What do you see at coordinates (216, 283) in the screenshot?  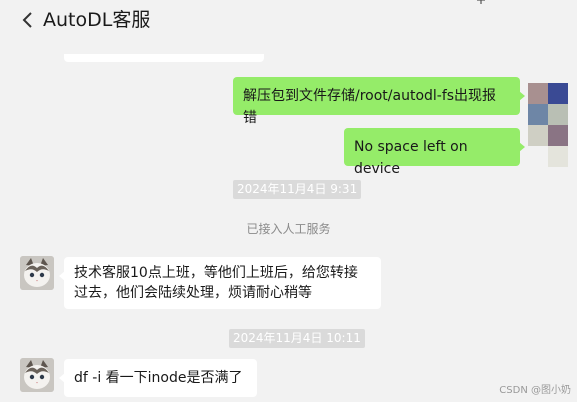 I see `message-text: 技术客服10点上班，等他们上班后，给您转接过去，他们会陆续处理，烦请耐心稍等` at bounding box center [216, 283].